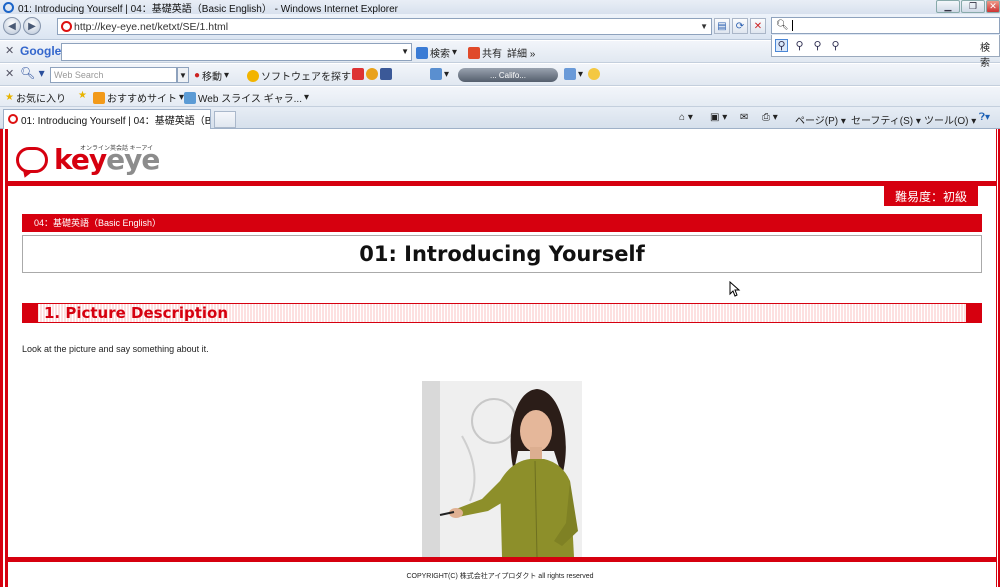 The image size is (1000, 587). What do you see at coordinates (931, 196) in the screenshot?
I see `difficulty-badge: 難易度：初級` at bounding box center [931, 196].